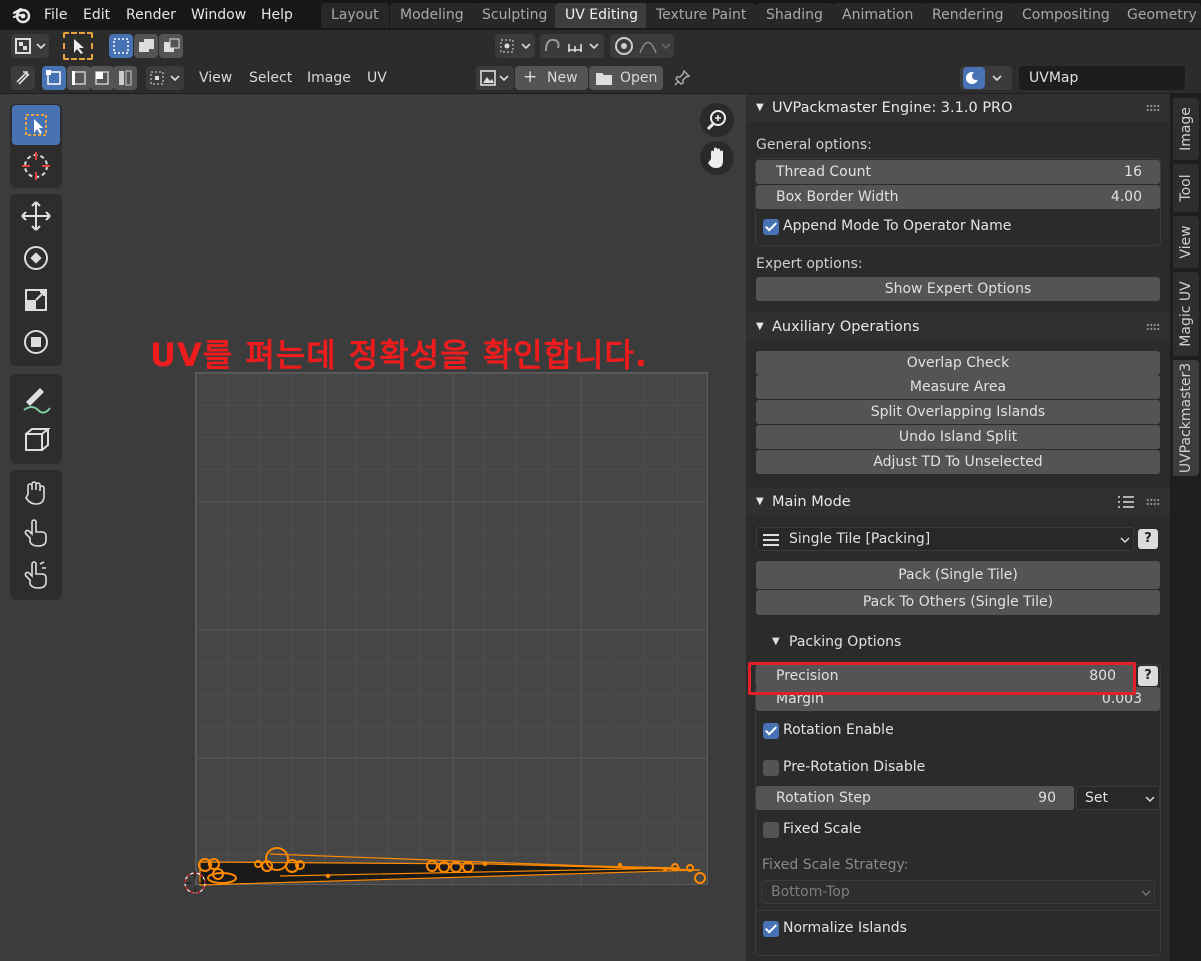 Image resolution: width=1201 pixels, height=961 pixels. Describe the element at coordinates (958, 363) in the screenshot. I see `overlap-check-button: Overlap Check` at that location.